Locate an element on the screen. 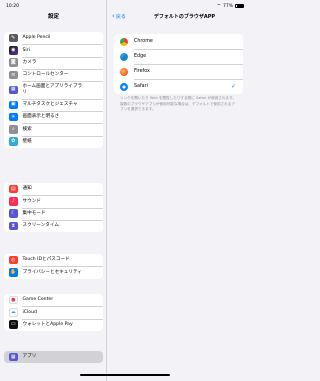 This screenshot has width=320, height=381. sidebar-item-control-center: ≡ コントロールセンター is located at coordinates (53, 74).